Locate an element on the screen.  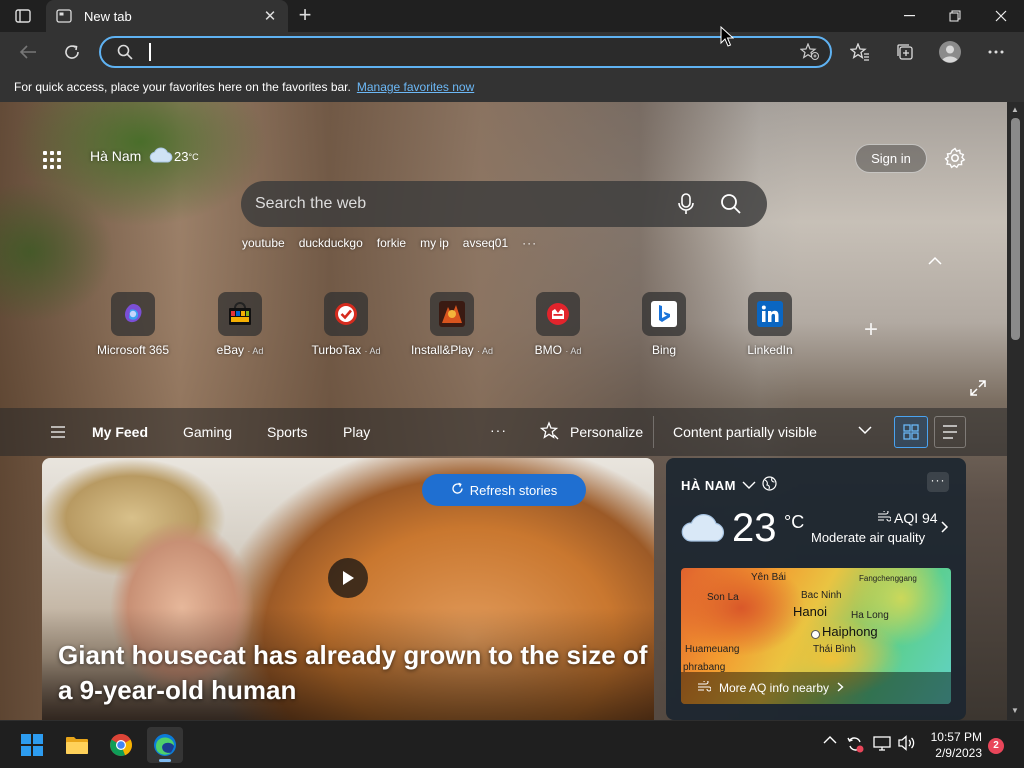
weather-mini: 23 °C is located at coordinates (173, 156).